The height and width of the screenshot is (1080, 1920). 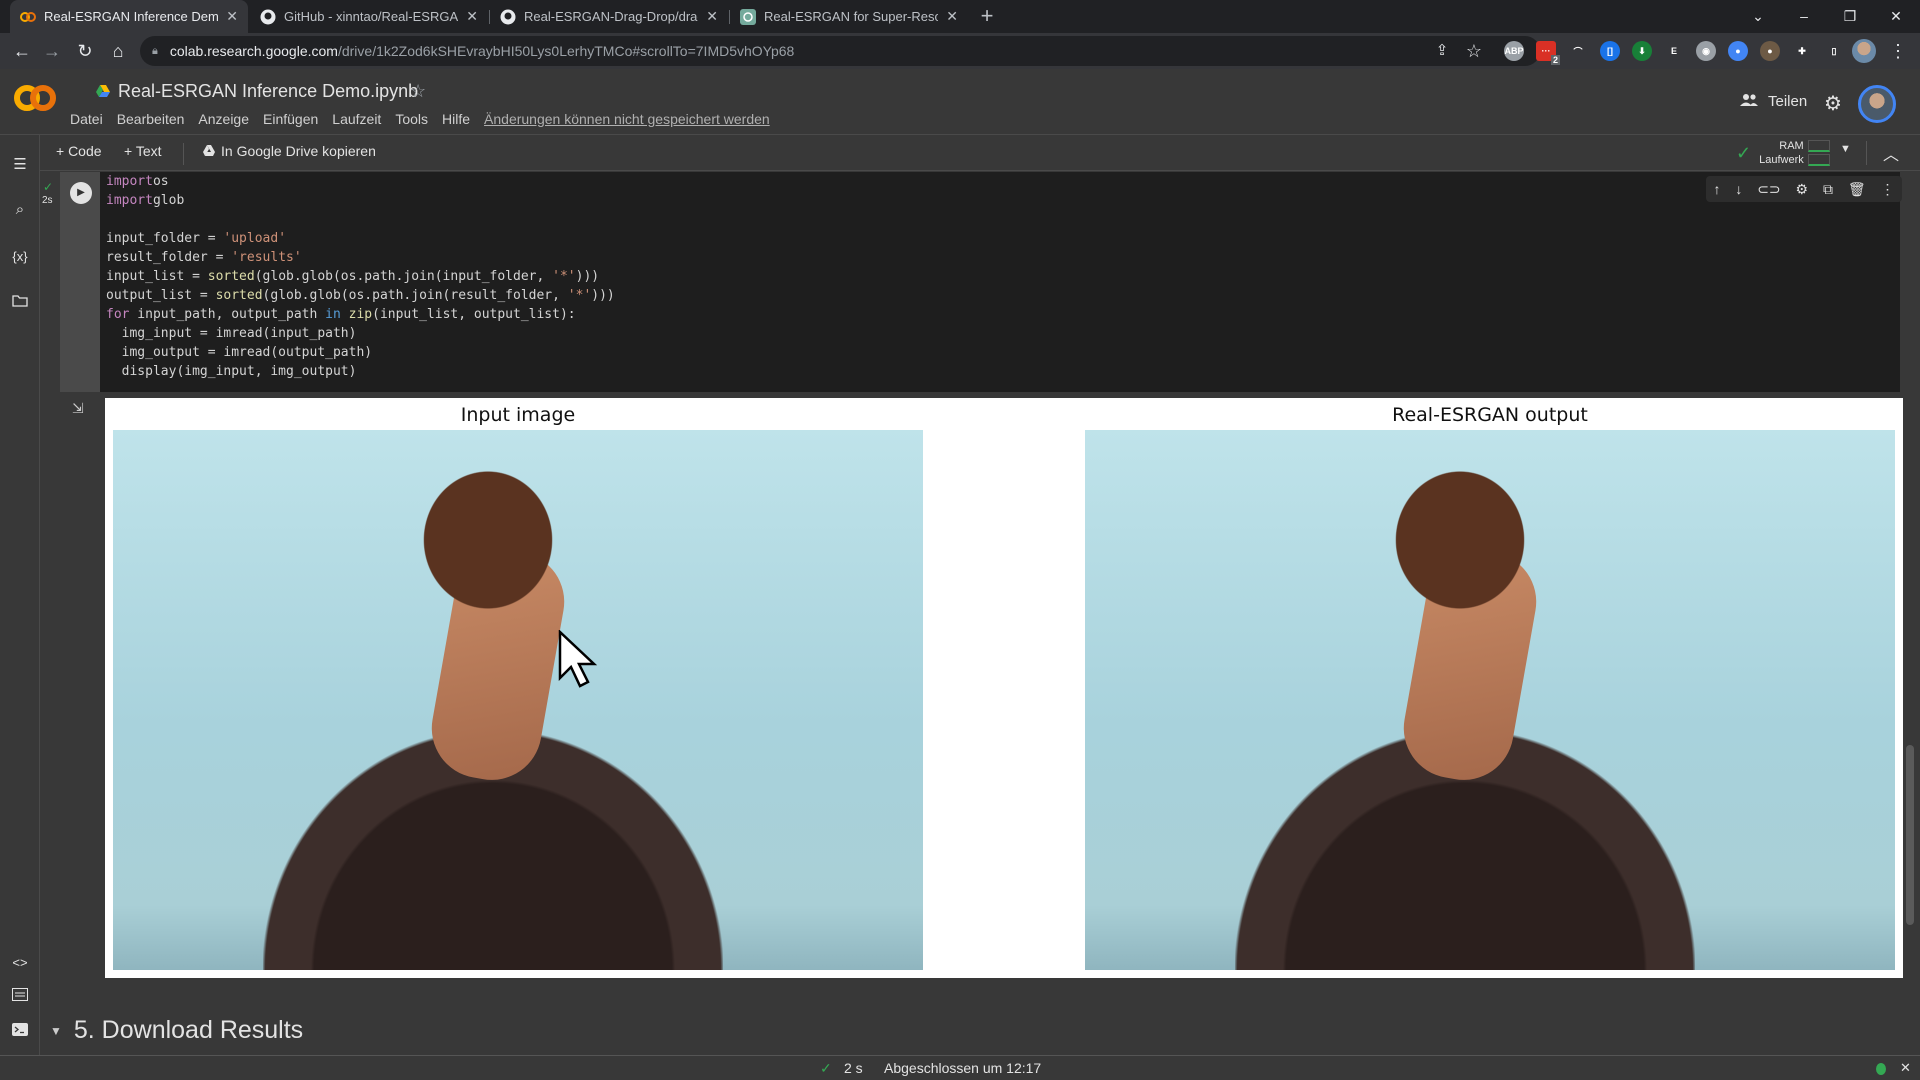 What do you see at coordinates (1716, 189) in the screenshot?
I see `move-cell-up-icon: ↑` at bounding box center [1716, 189].